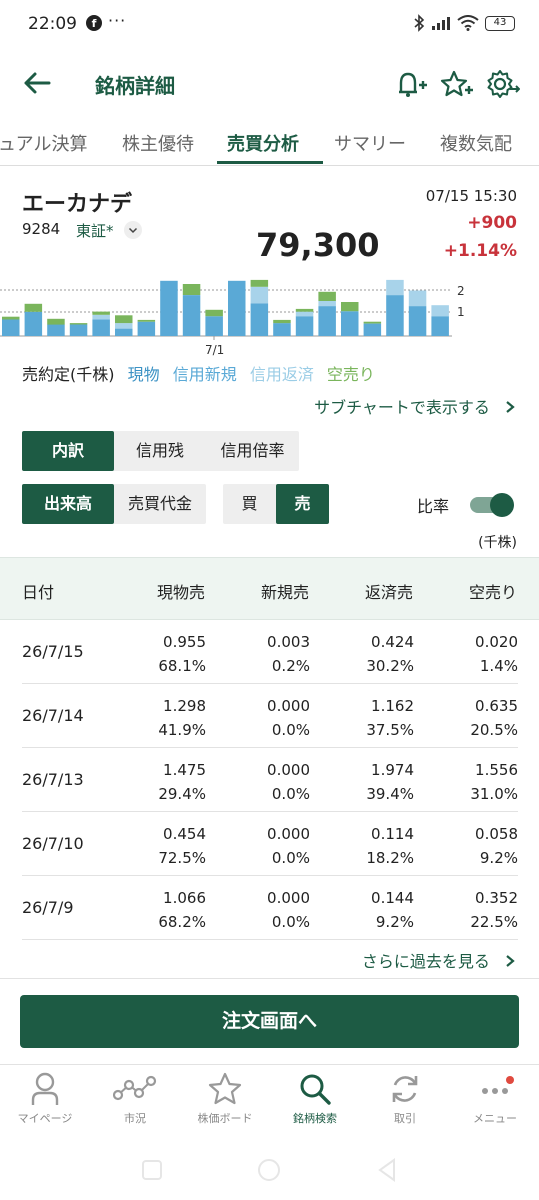 This screenshot has height=1200, width=539. I want to click on nav-stock-board: 株価ボード, so click(225, 1098).